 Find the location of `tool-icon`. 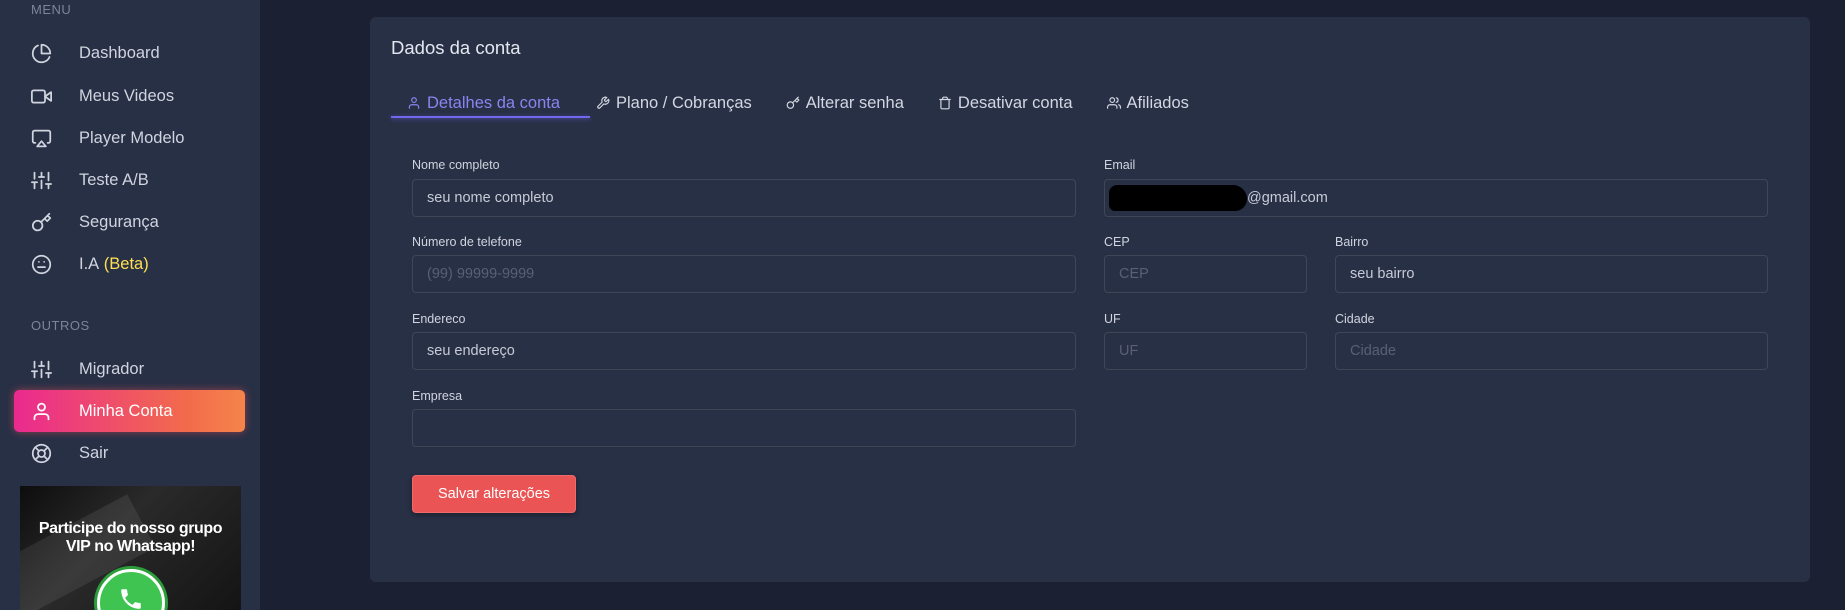

tool-icon is located at coordinates (603, 102).